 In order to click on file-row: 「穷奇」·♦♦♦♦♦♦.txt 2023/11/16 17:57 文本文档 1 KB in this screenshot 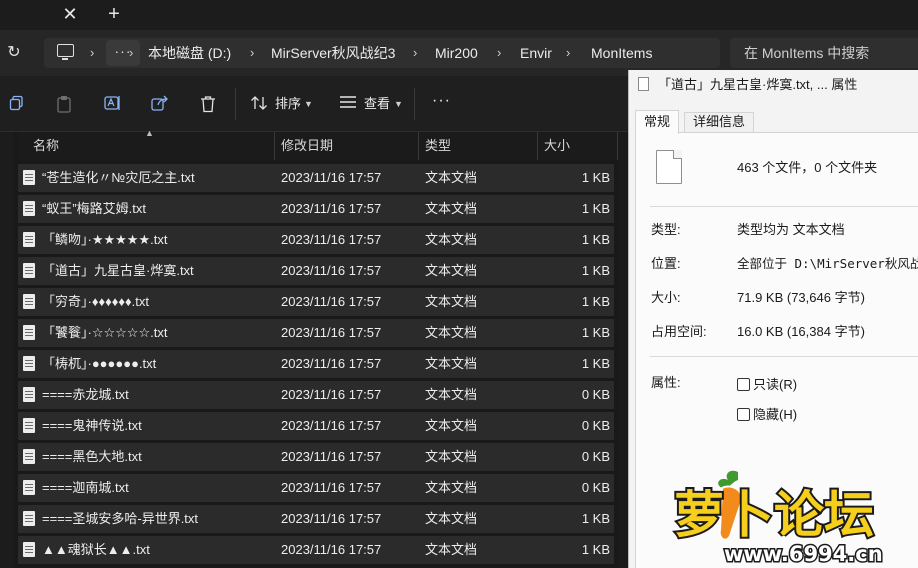, I will do `click(316, 302)`.